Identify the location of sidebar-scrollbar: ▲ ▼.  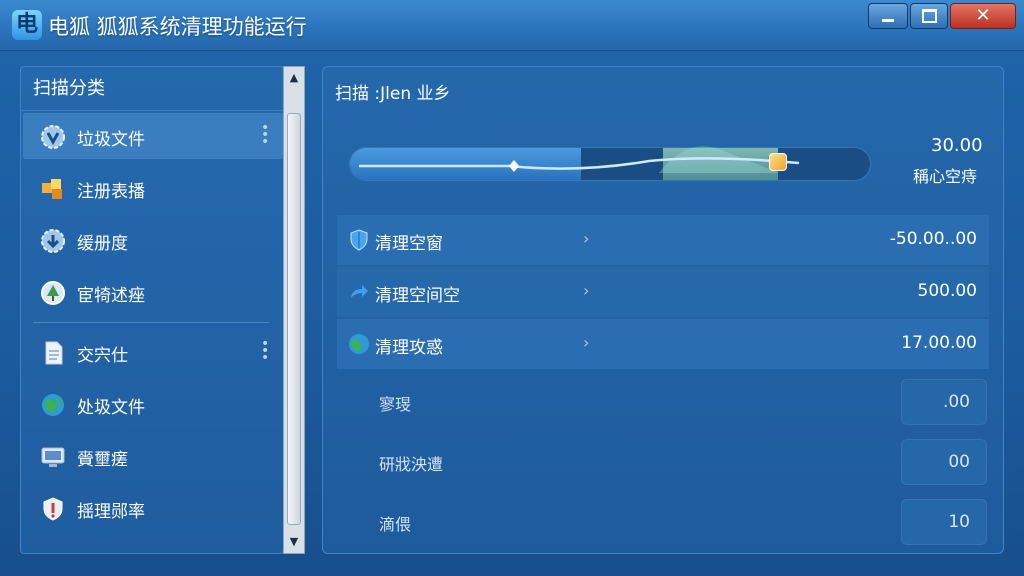
(294, 310).